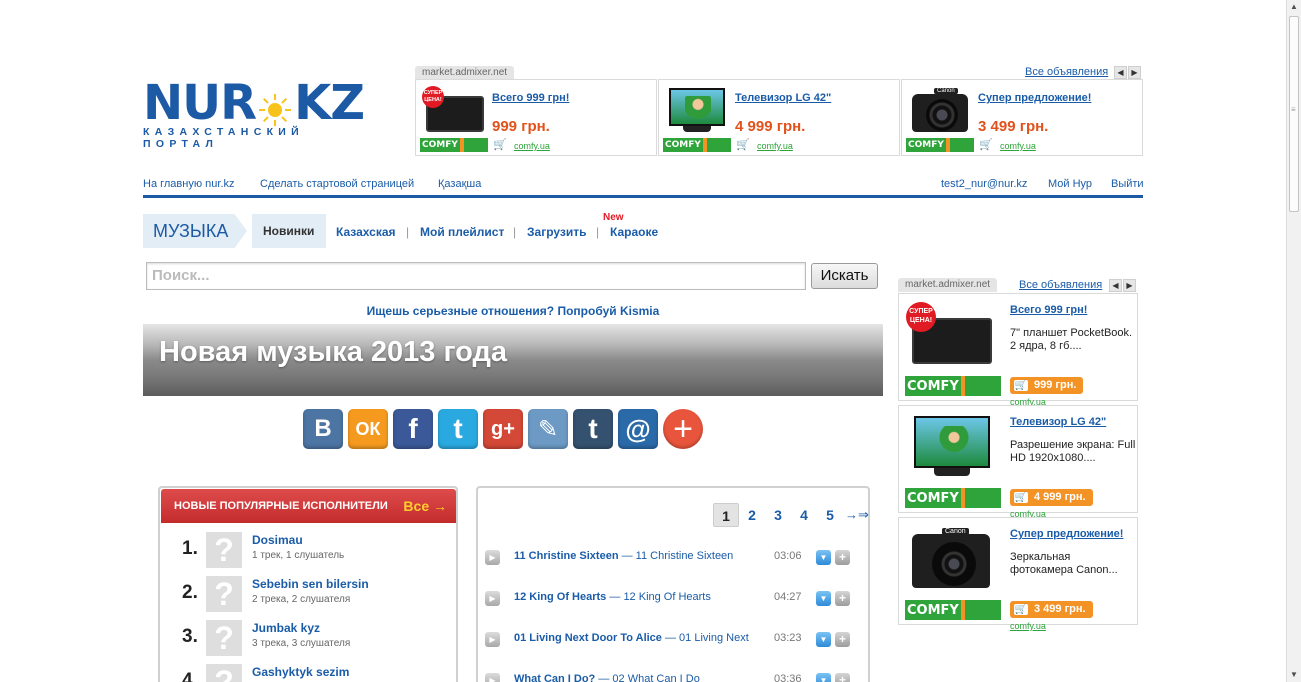 The height and width of the screenshot is (682, 1301). What do you see at coordinates (1051, 609) in the screenshot?
I see `price-button: 🛒 3 499 грн.` at bounding box center [1051, 609].